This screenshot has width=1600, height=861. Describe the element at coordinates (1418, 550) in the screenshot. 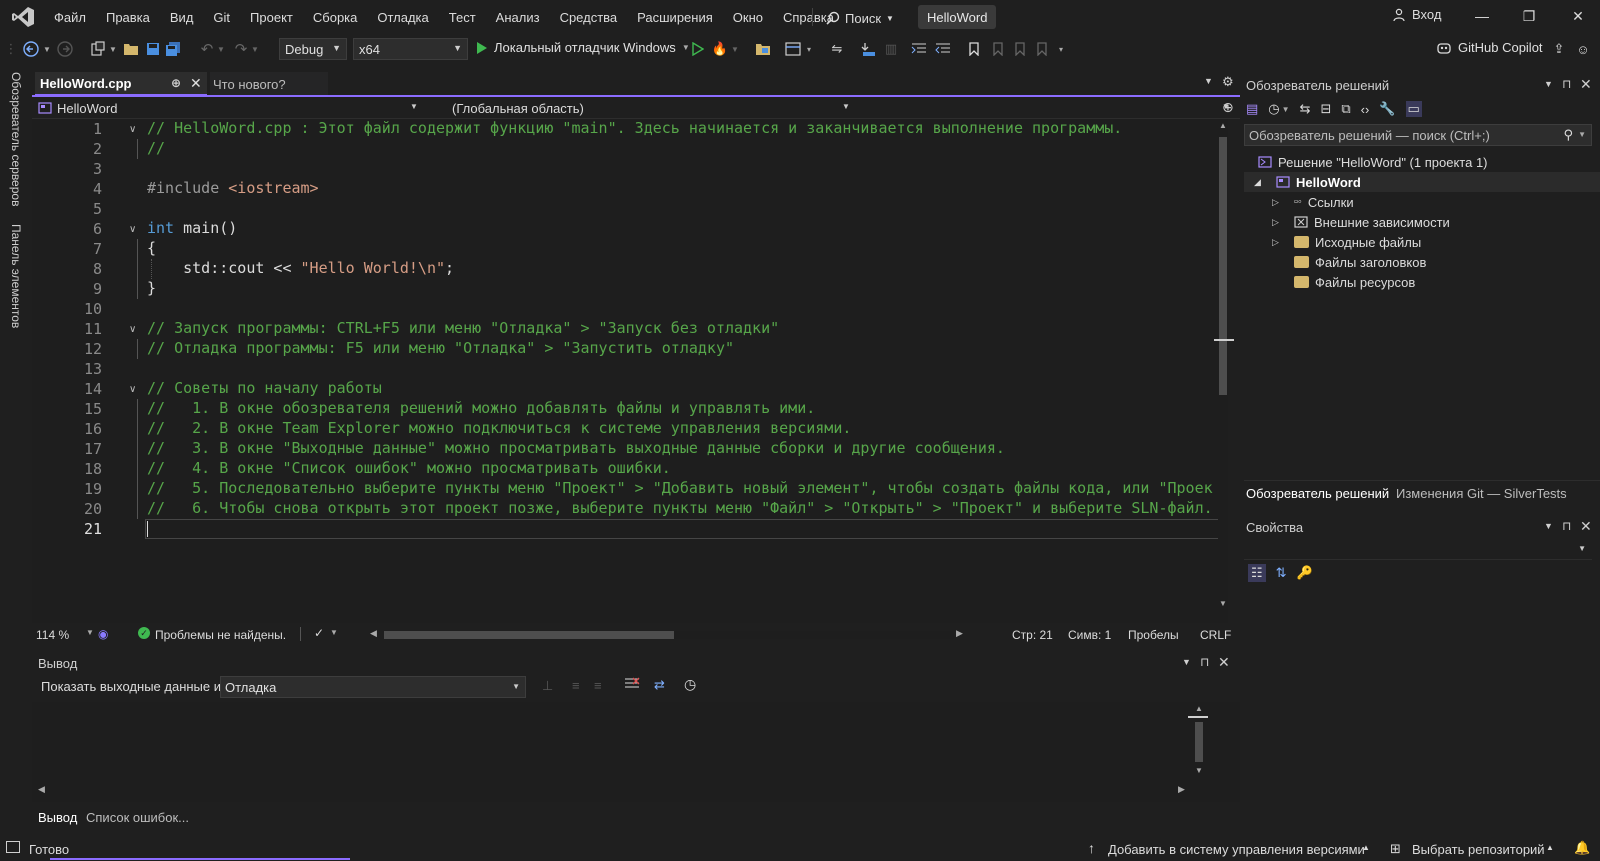

I see `properties-object-select: ▼` at that location.